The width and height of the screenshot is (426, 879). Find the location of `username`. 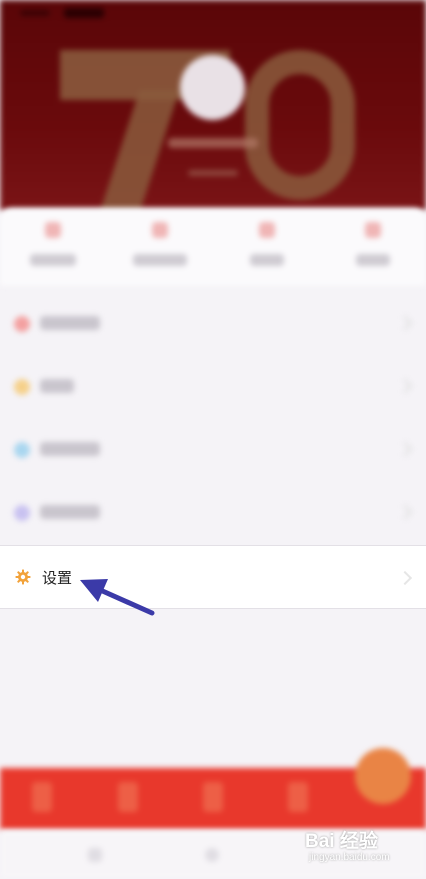

username is located at coordinates (213, 143).